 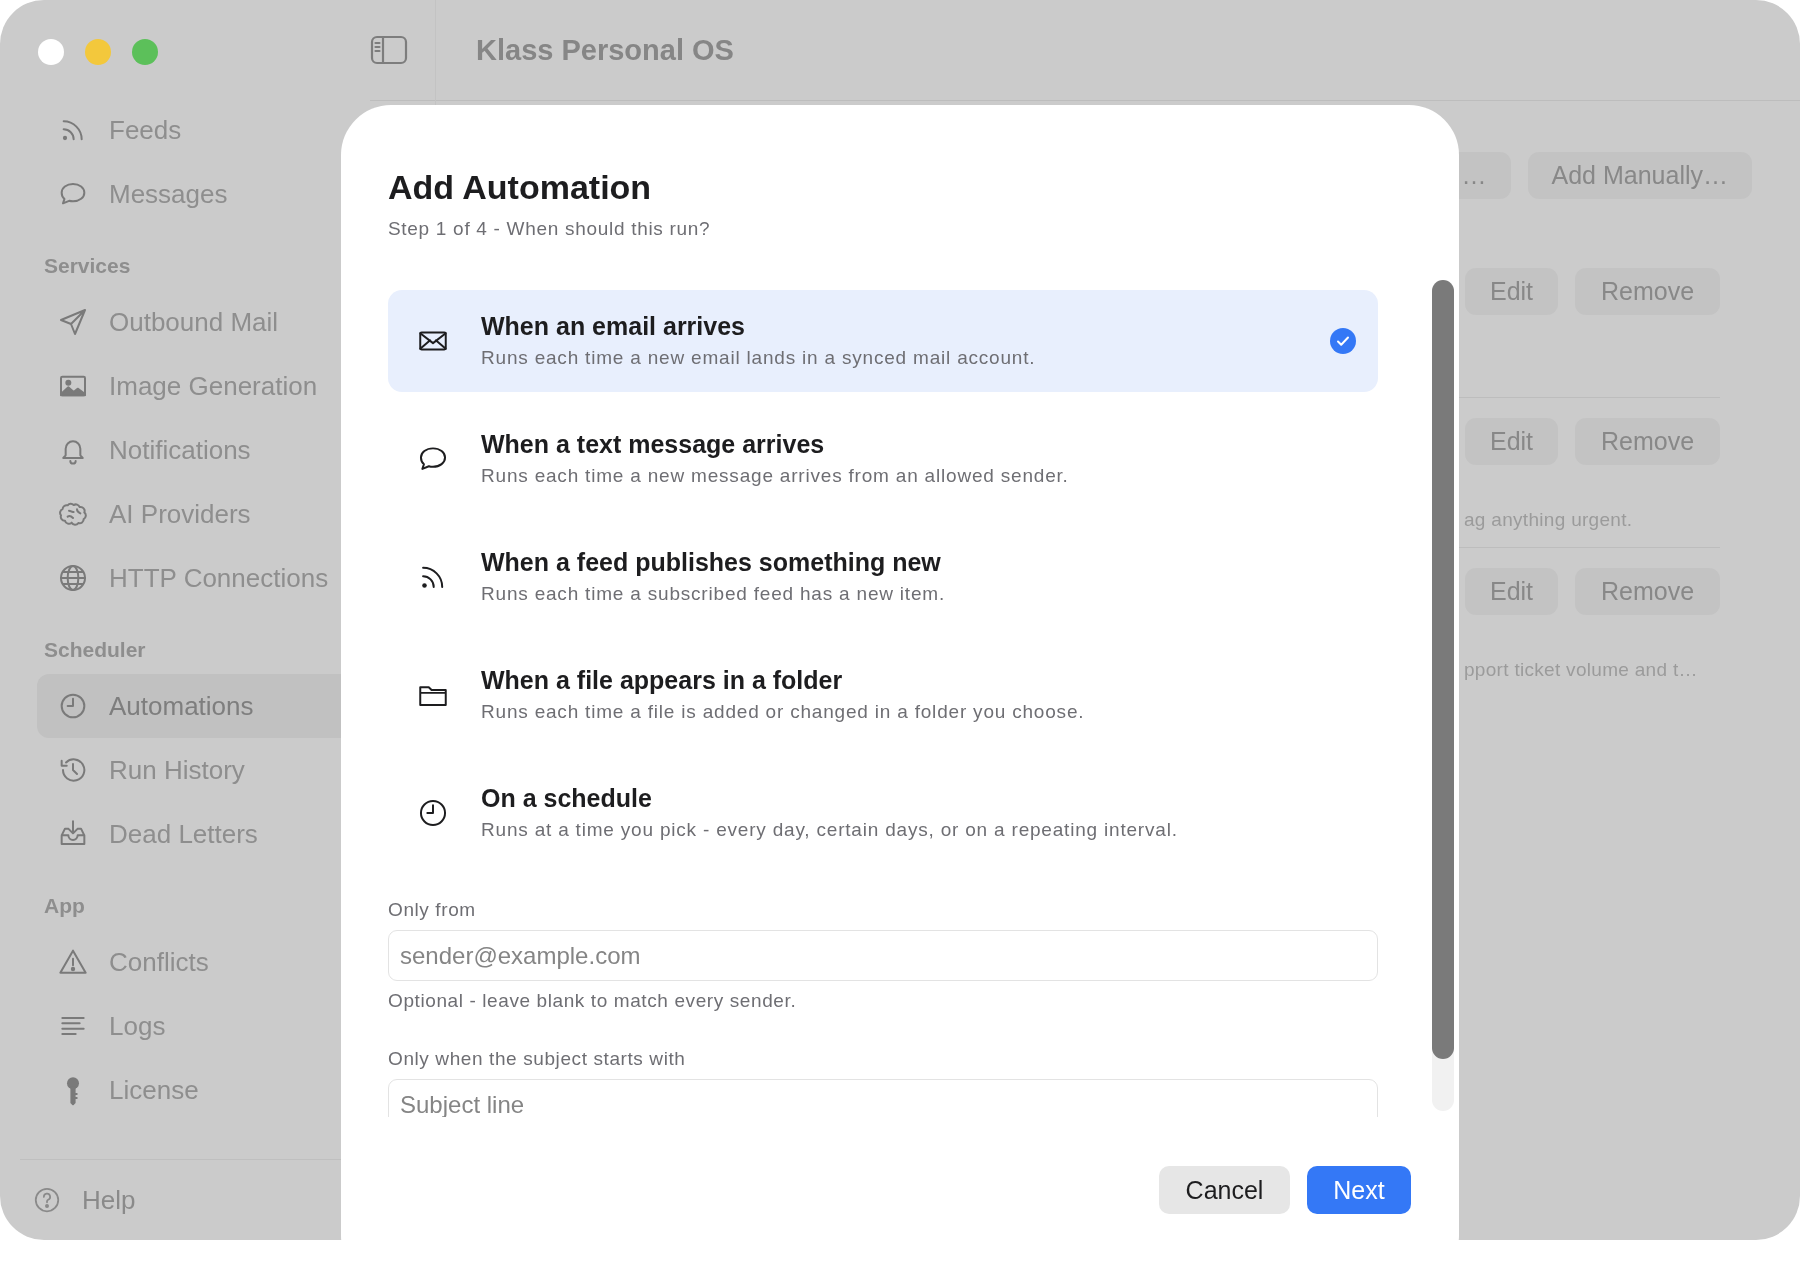 I want to click on dialog-title: Add Automation, so click(x=520, y=187).